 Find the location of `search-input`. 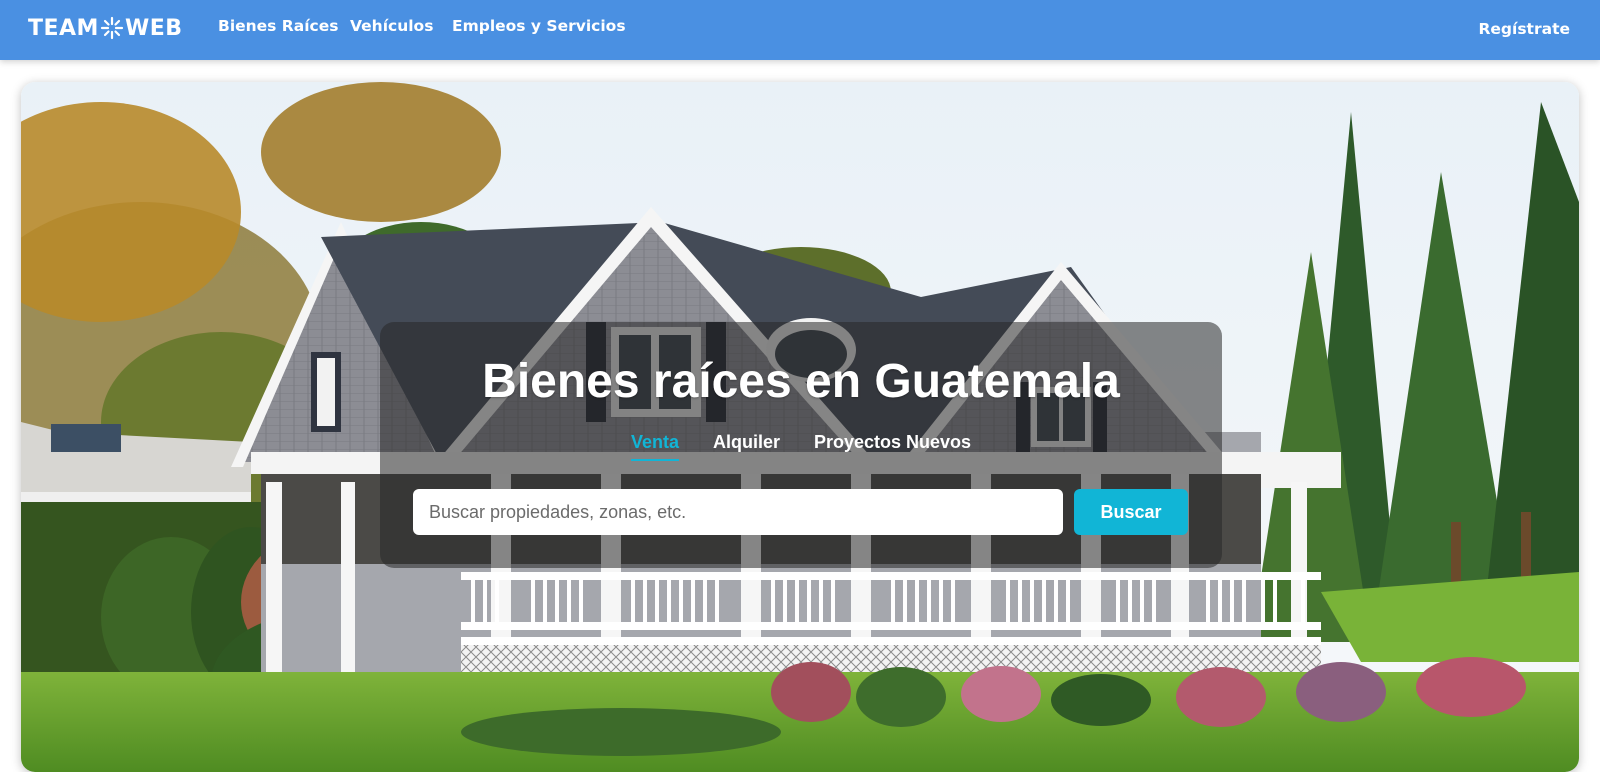

search-input is located at coordinates (738, 512).